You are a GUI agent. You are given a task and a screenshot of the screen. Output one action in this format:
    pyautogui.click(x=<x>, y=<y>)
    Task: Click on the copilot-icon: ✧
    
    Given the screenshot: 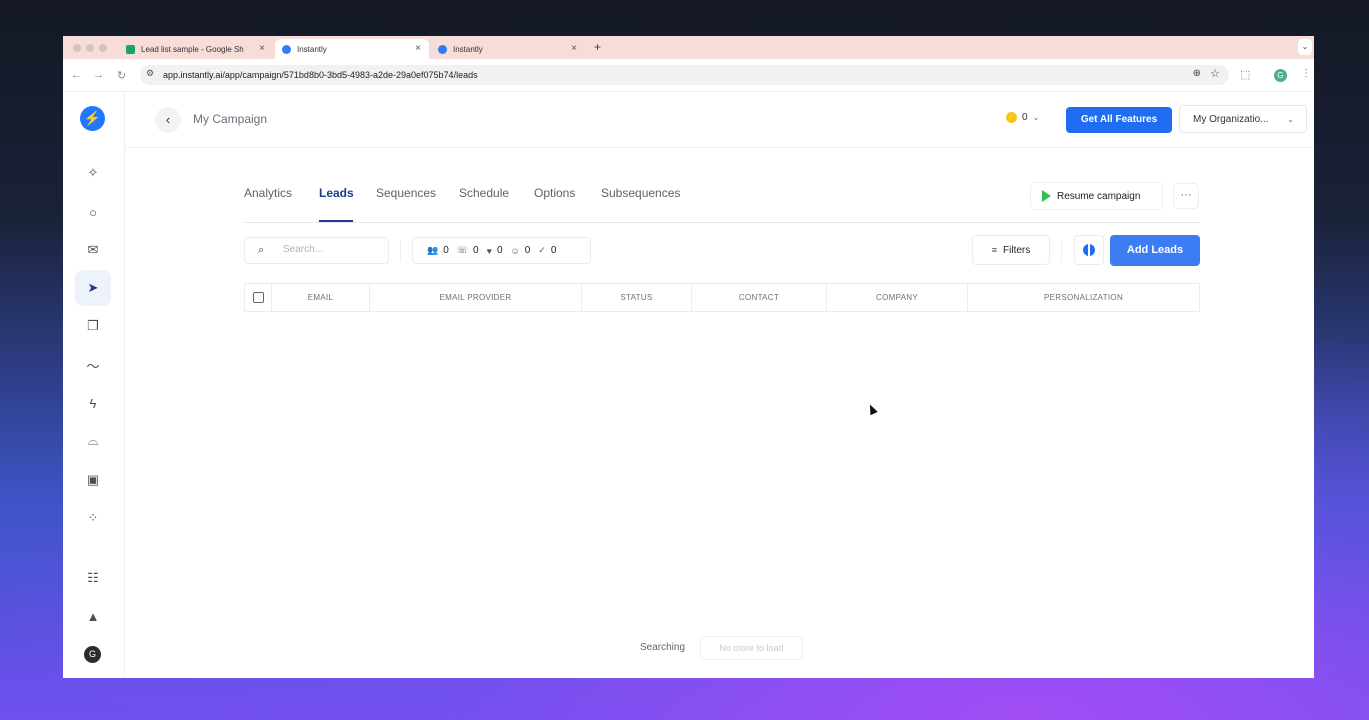 What is the action you would take?
    pyautogui.click(x=93, y=173)
    